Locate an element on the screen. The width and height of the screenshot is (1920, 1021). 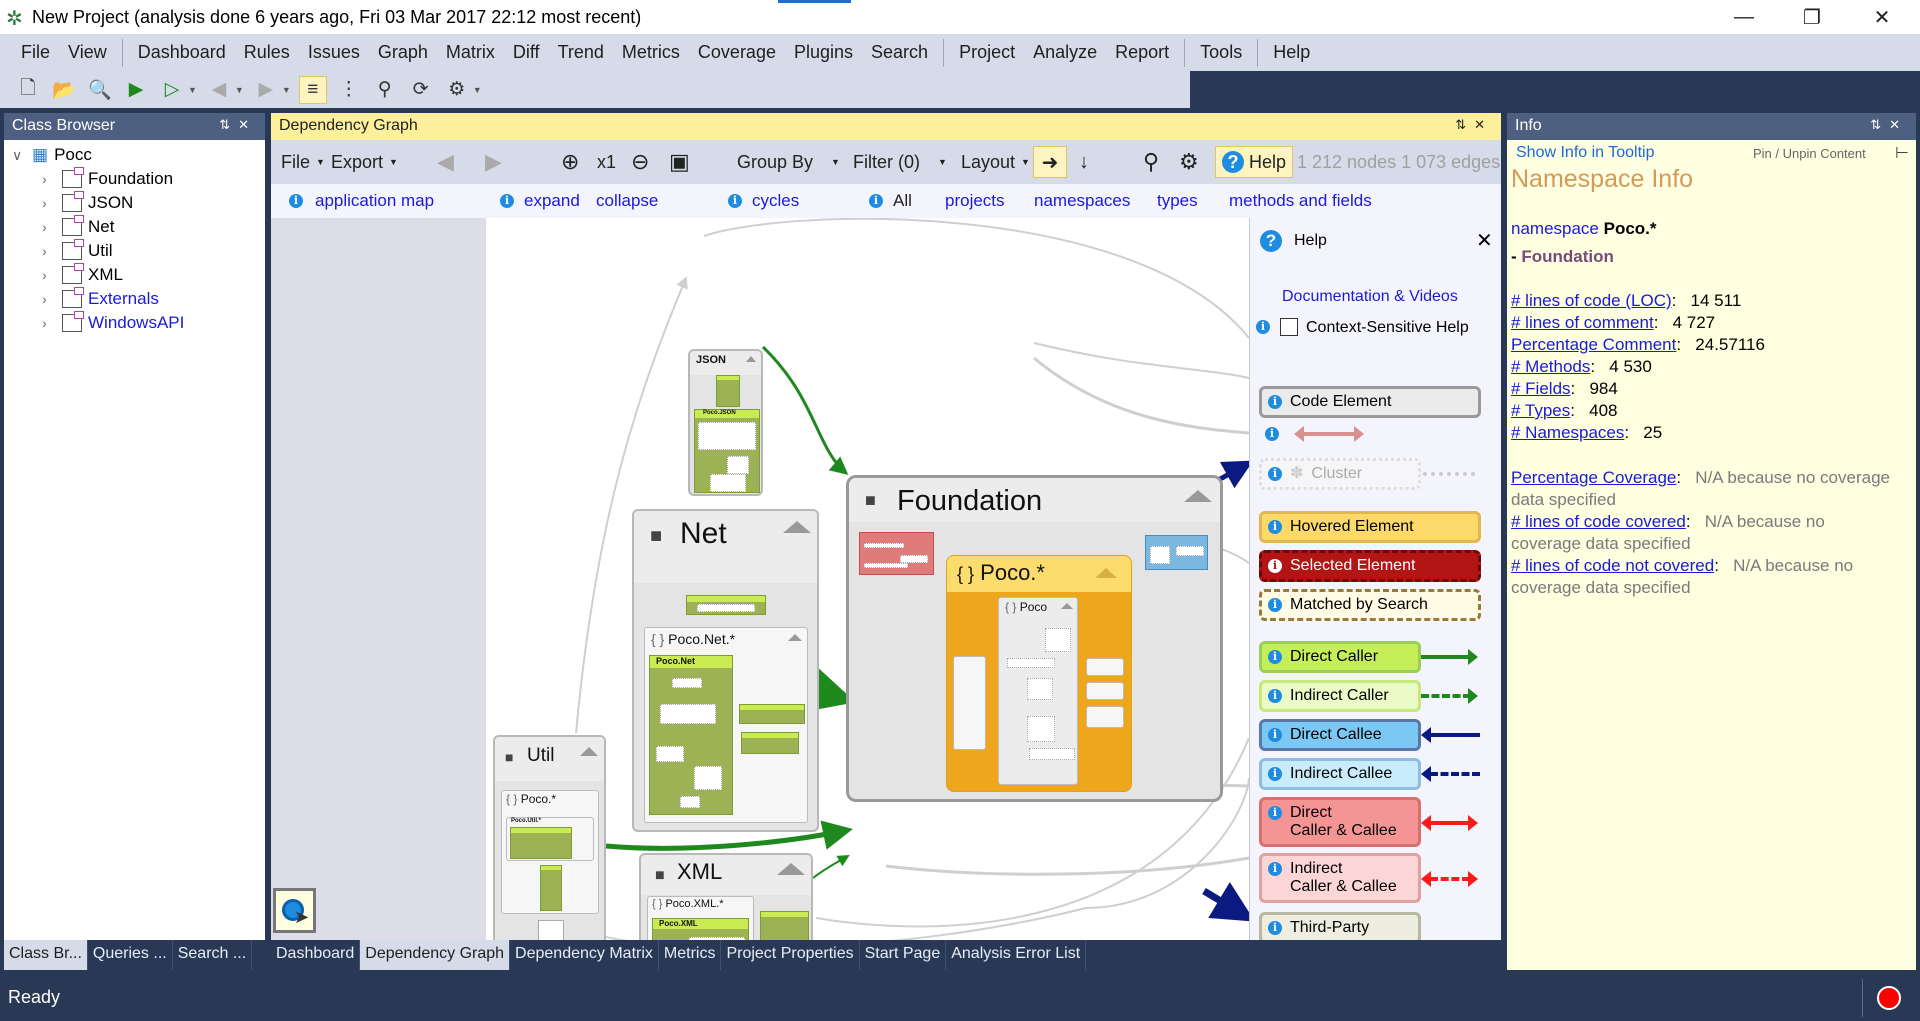
zoom-out-icon: ⊖ is located at coordinates (640, 162).